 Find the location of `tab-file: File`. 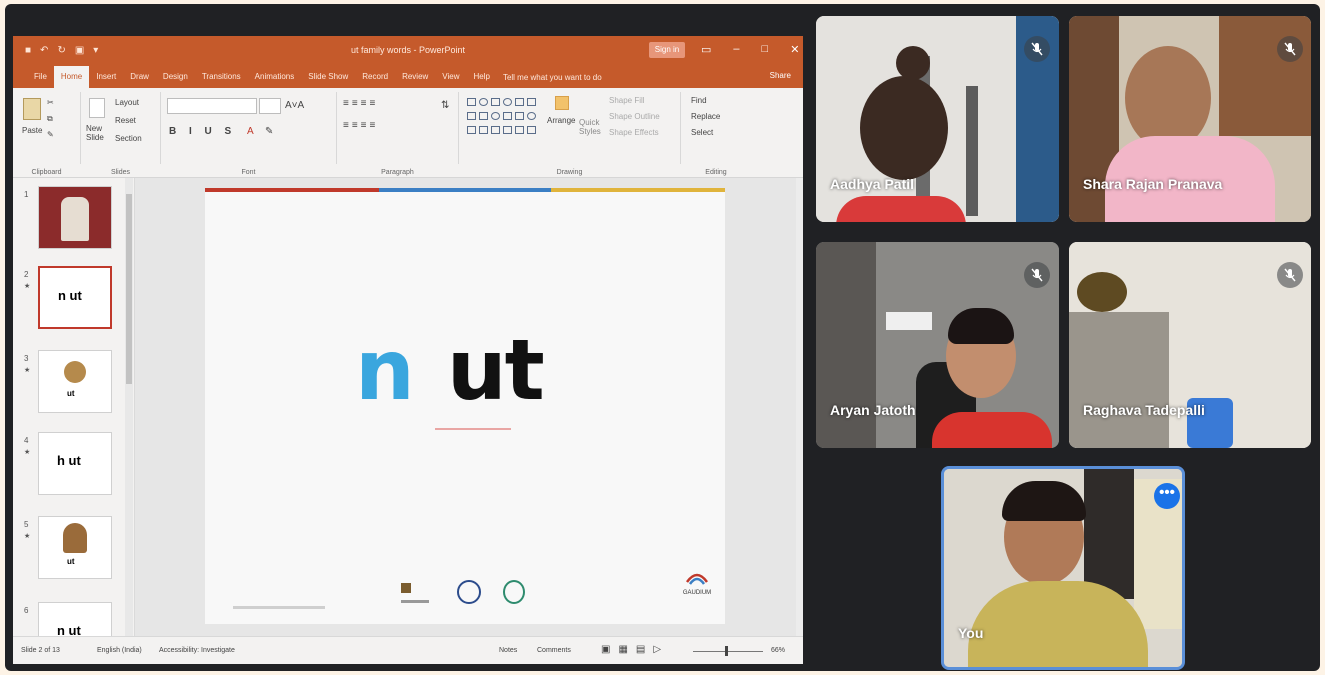

tab-file: File is located at coordinates (40, 77).